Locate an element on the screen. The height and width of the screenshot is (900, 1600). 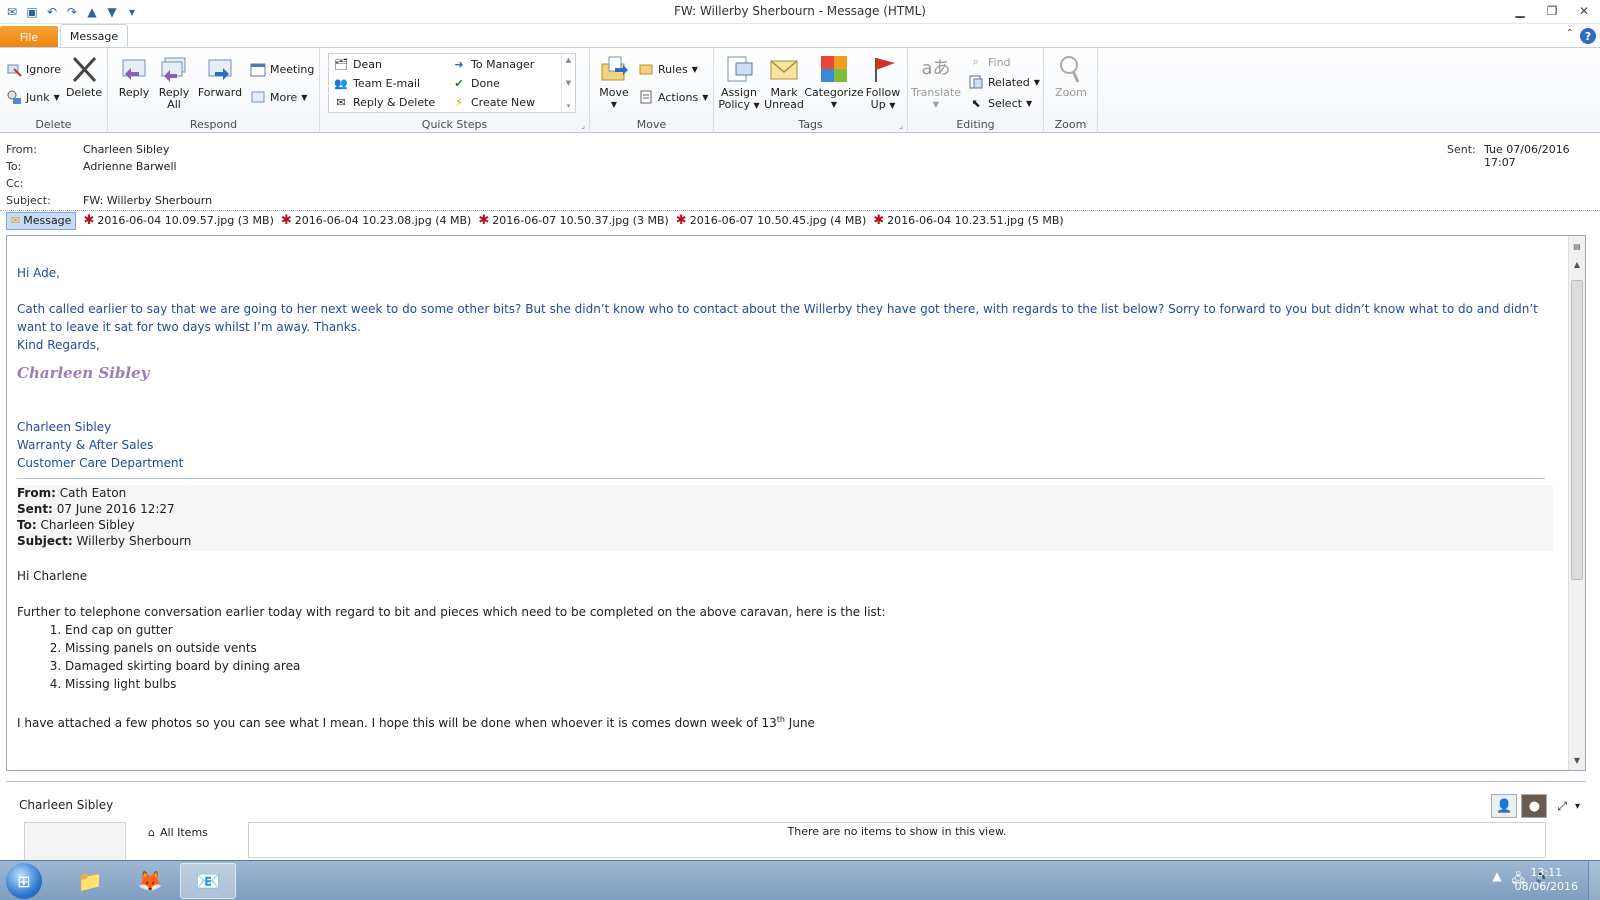
ruler-icon: ▤ is located at coordinates (1577, 246).